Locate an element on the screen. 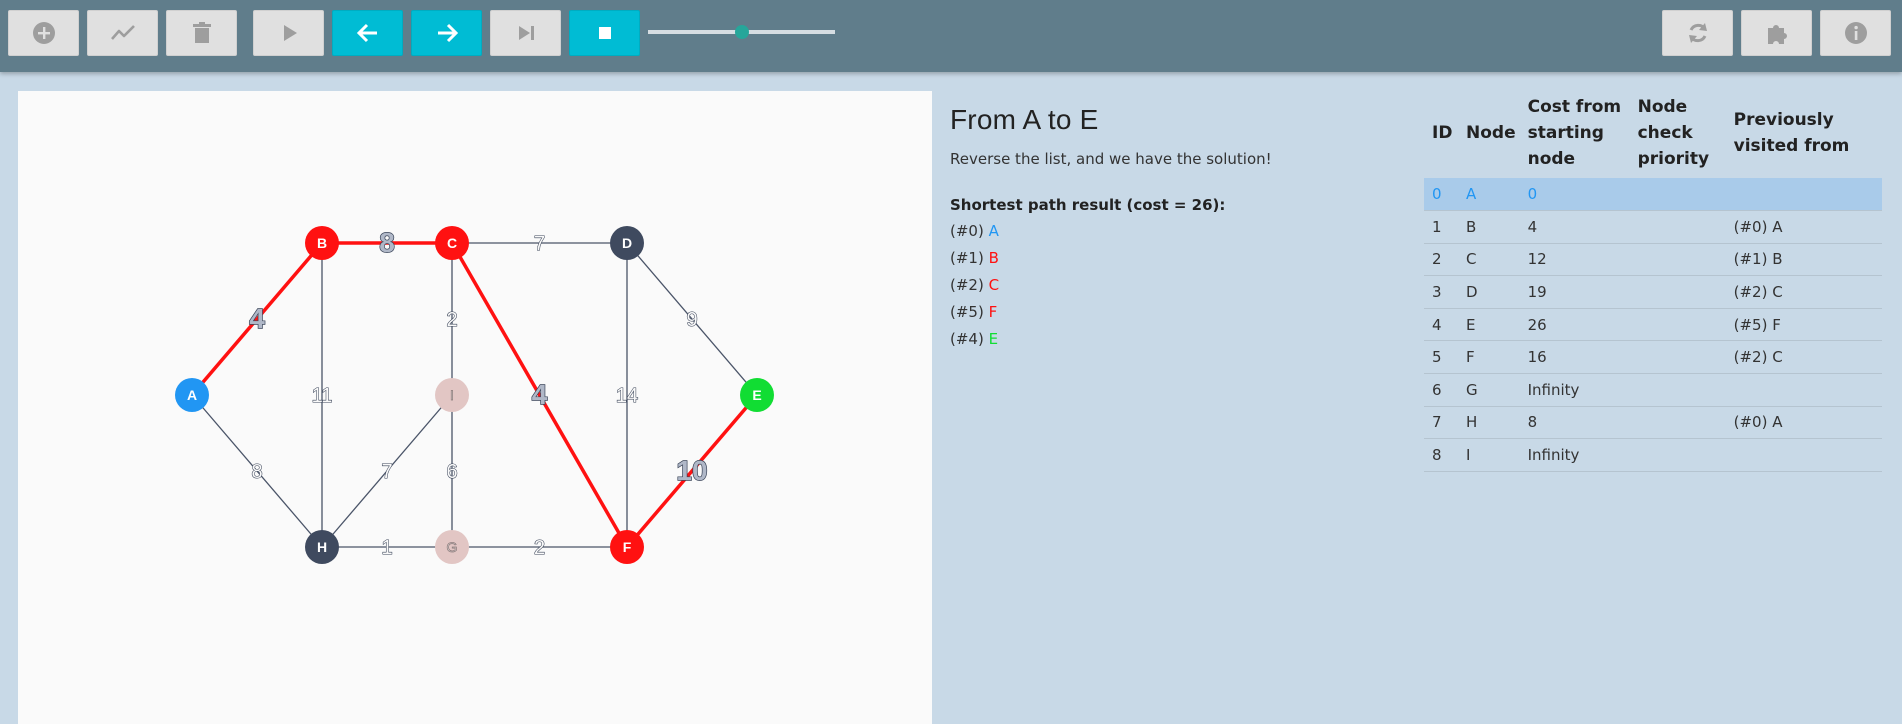 The image size is (1902, 724). table-row: 0A0 is located at coordinates (1653, 195).